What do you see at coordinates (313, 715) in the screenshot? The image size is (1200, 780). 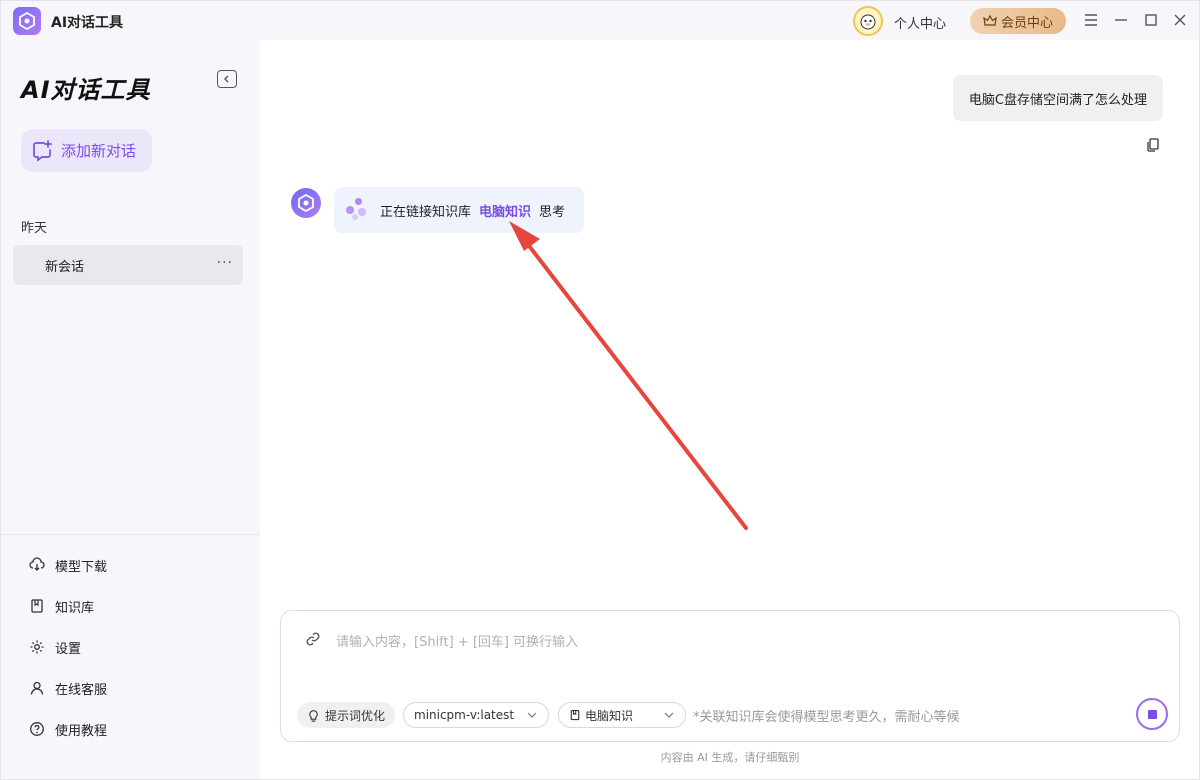 I see `lightbulb-icon` at bounding box center [313, 715].